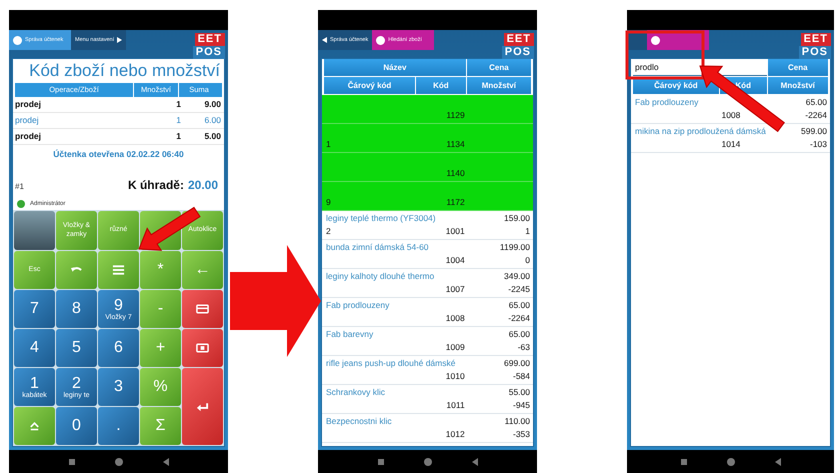 The image size is (835, 473). Describe the element at coordinates (118, 154) in the screenshot. I see `receipt-opened-text: Účtenka otevřena 02.02.22 06:40` at that location.